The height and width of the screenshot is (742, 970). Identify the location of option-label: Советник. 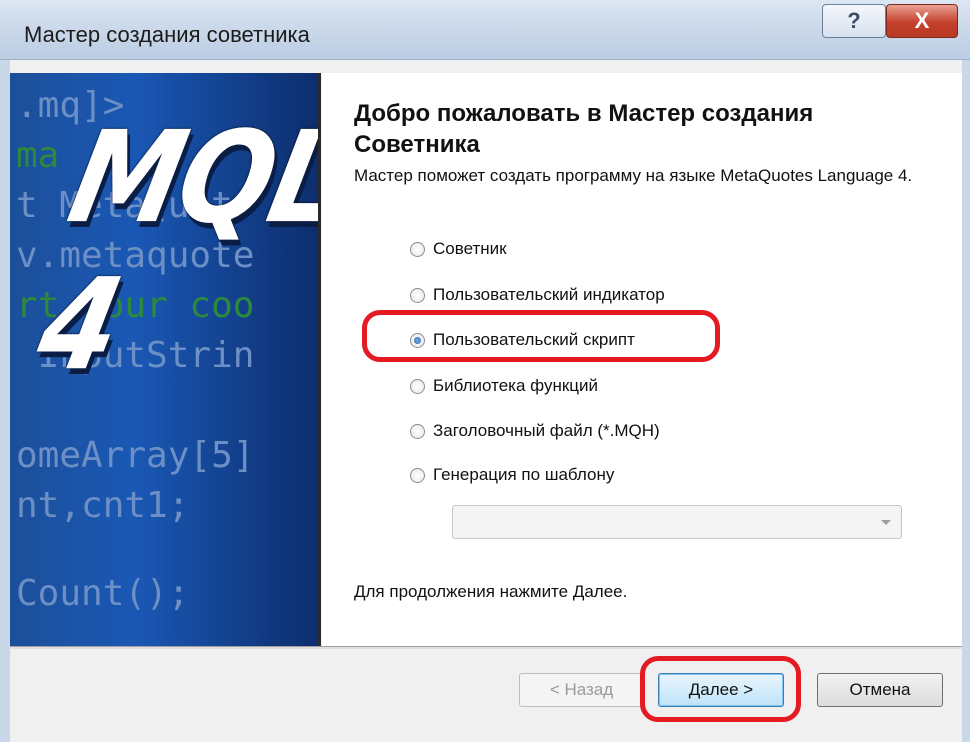
(470, 249).